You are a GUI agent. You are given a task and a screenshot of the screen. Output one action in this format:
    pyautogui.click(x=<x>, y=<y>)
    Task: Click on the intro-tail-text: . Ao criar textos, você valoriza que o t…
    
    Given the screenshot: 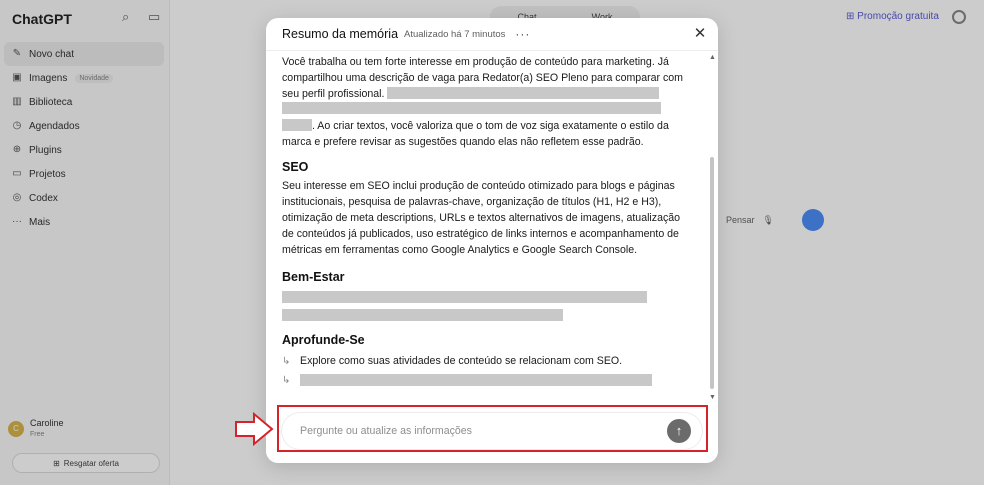 What is the action you would take?
    pyautogui.click(x=475, y=134)
    